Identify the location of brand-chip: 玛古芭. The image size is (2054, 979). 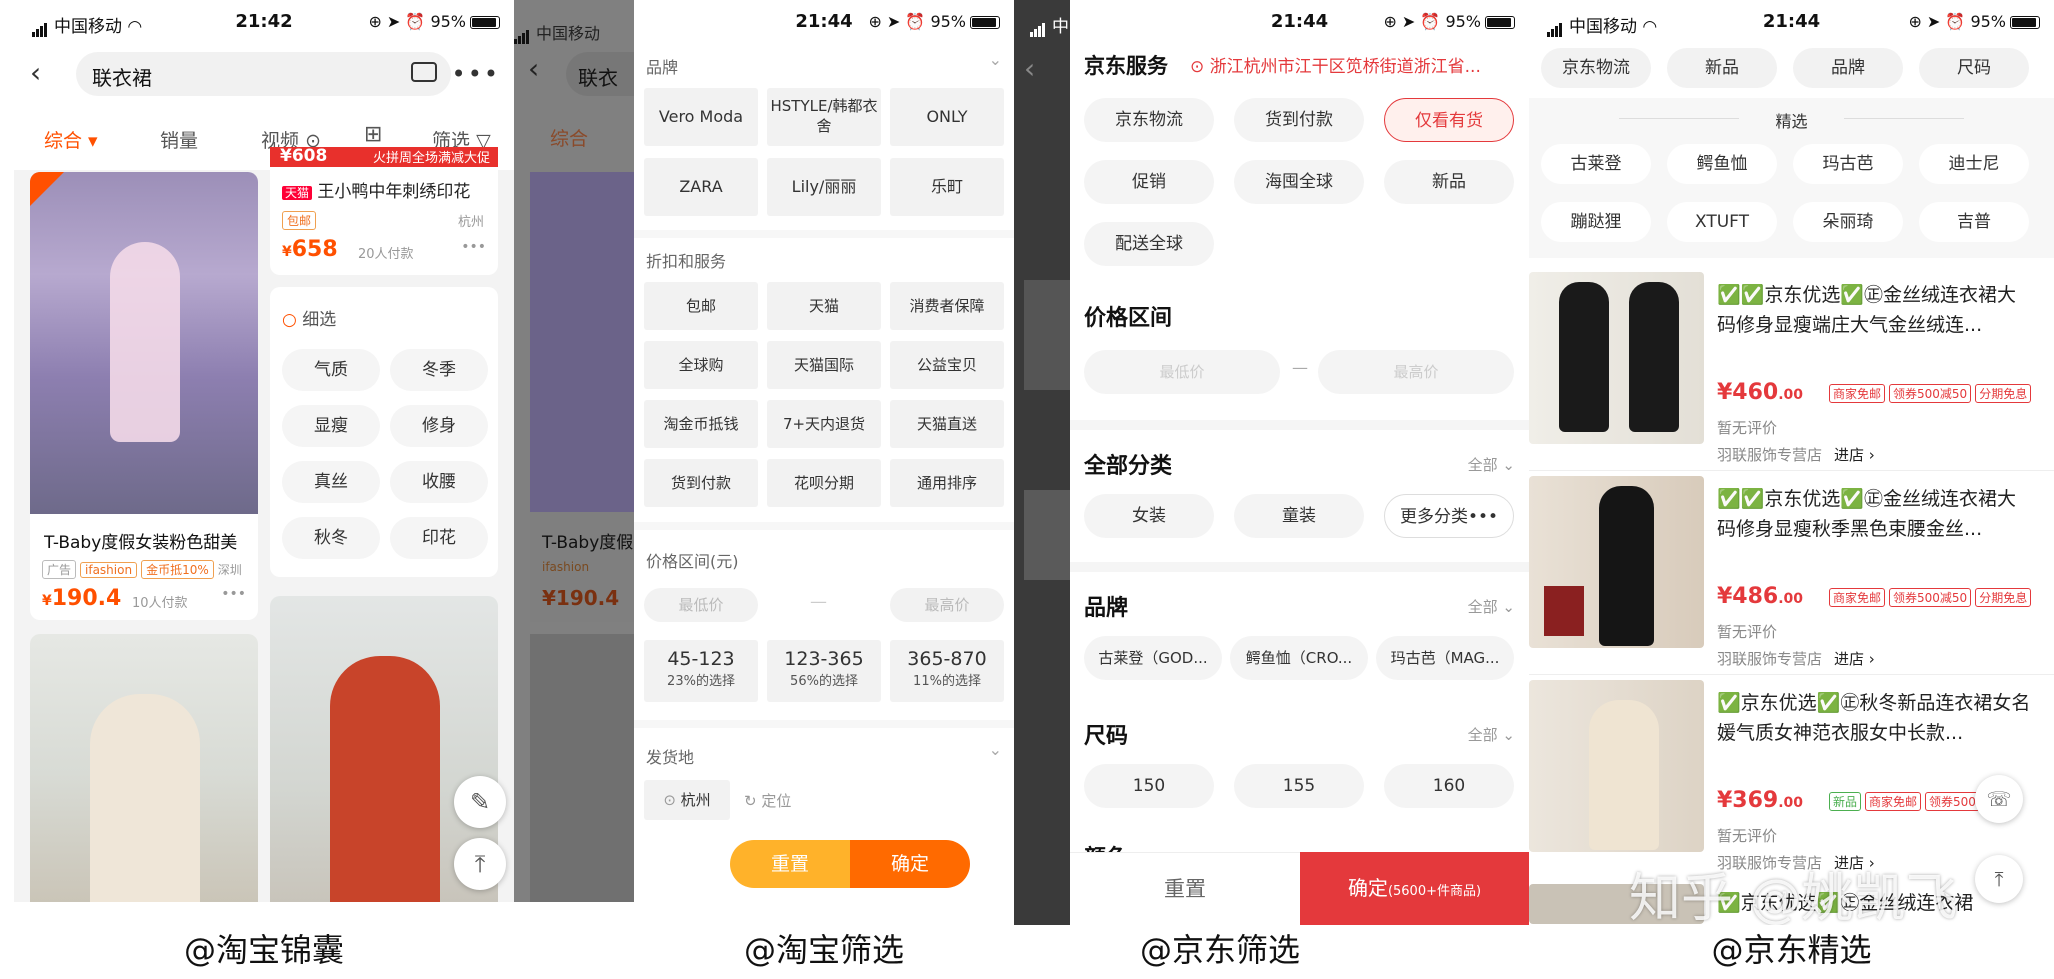
(1848, 164).